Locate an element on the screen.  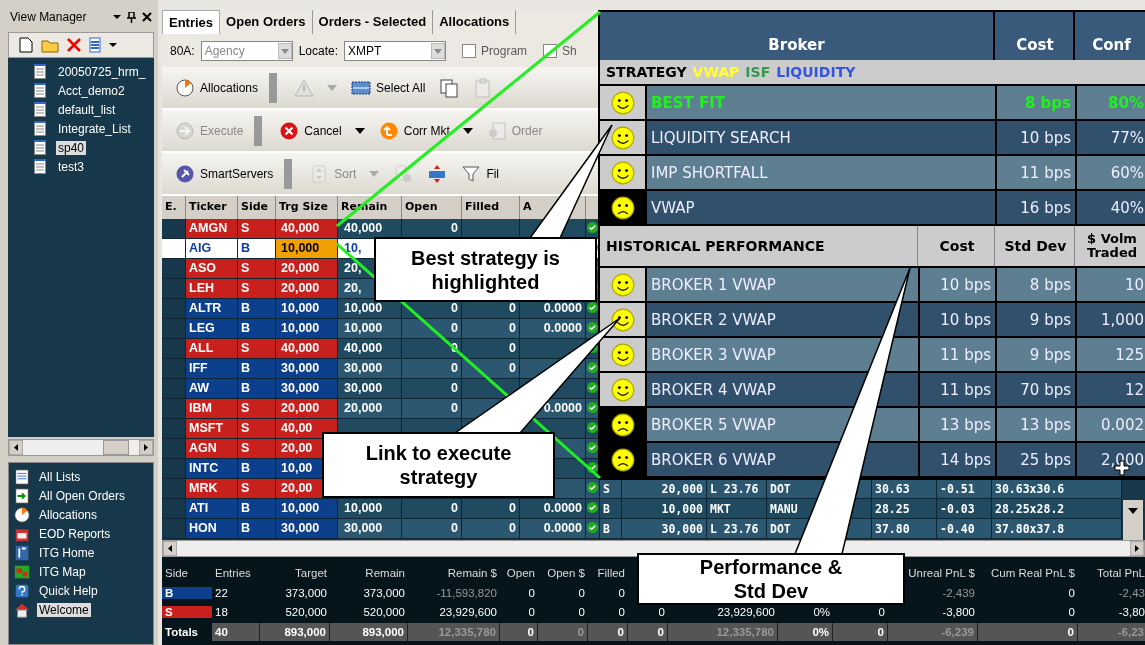
pie-chart-icon is located at coordinates (185, 87).